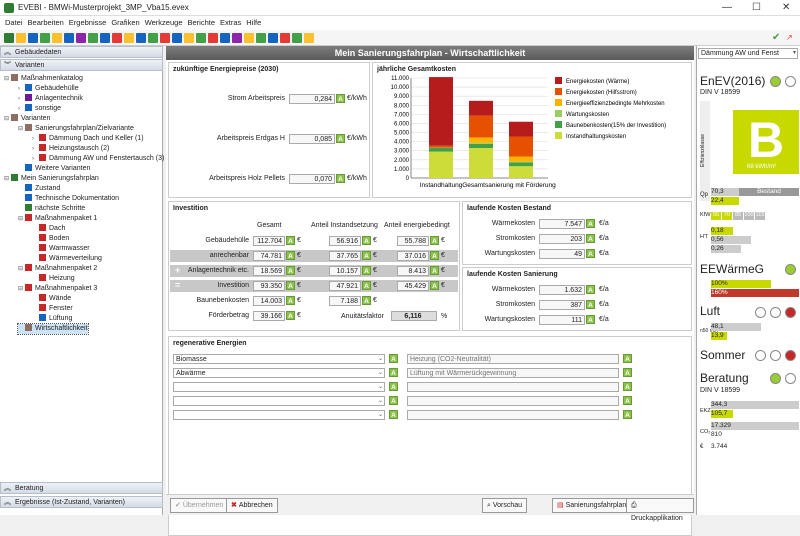  What do you see at coordinates (39, 189) in the screenshot?
I see `tree-item: Zustand` at bounding box center [39, 189].